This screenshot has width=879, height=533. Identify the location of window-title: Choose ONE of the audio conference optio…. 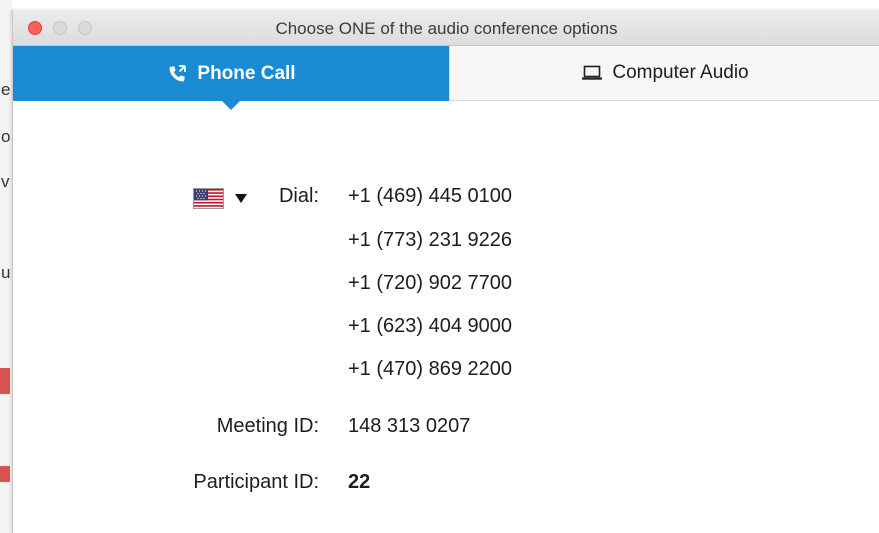
(446, 28).